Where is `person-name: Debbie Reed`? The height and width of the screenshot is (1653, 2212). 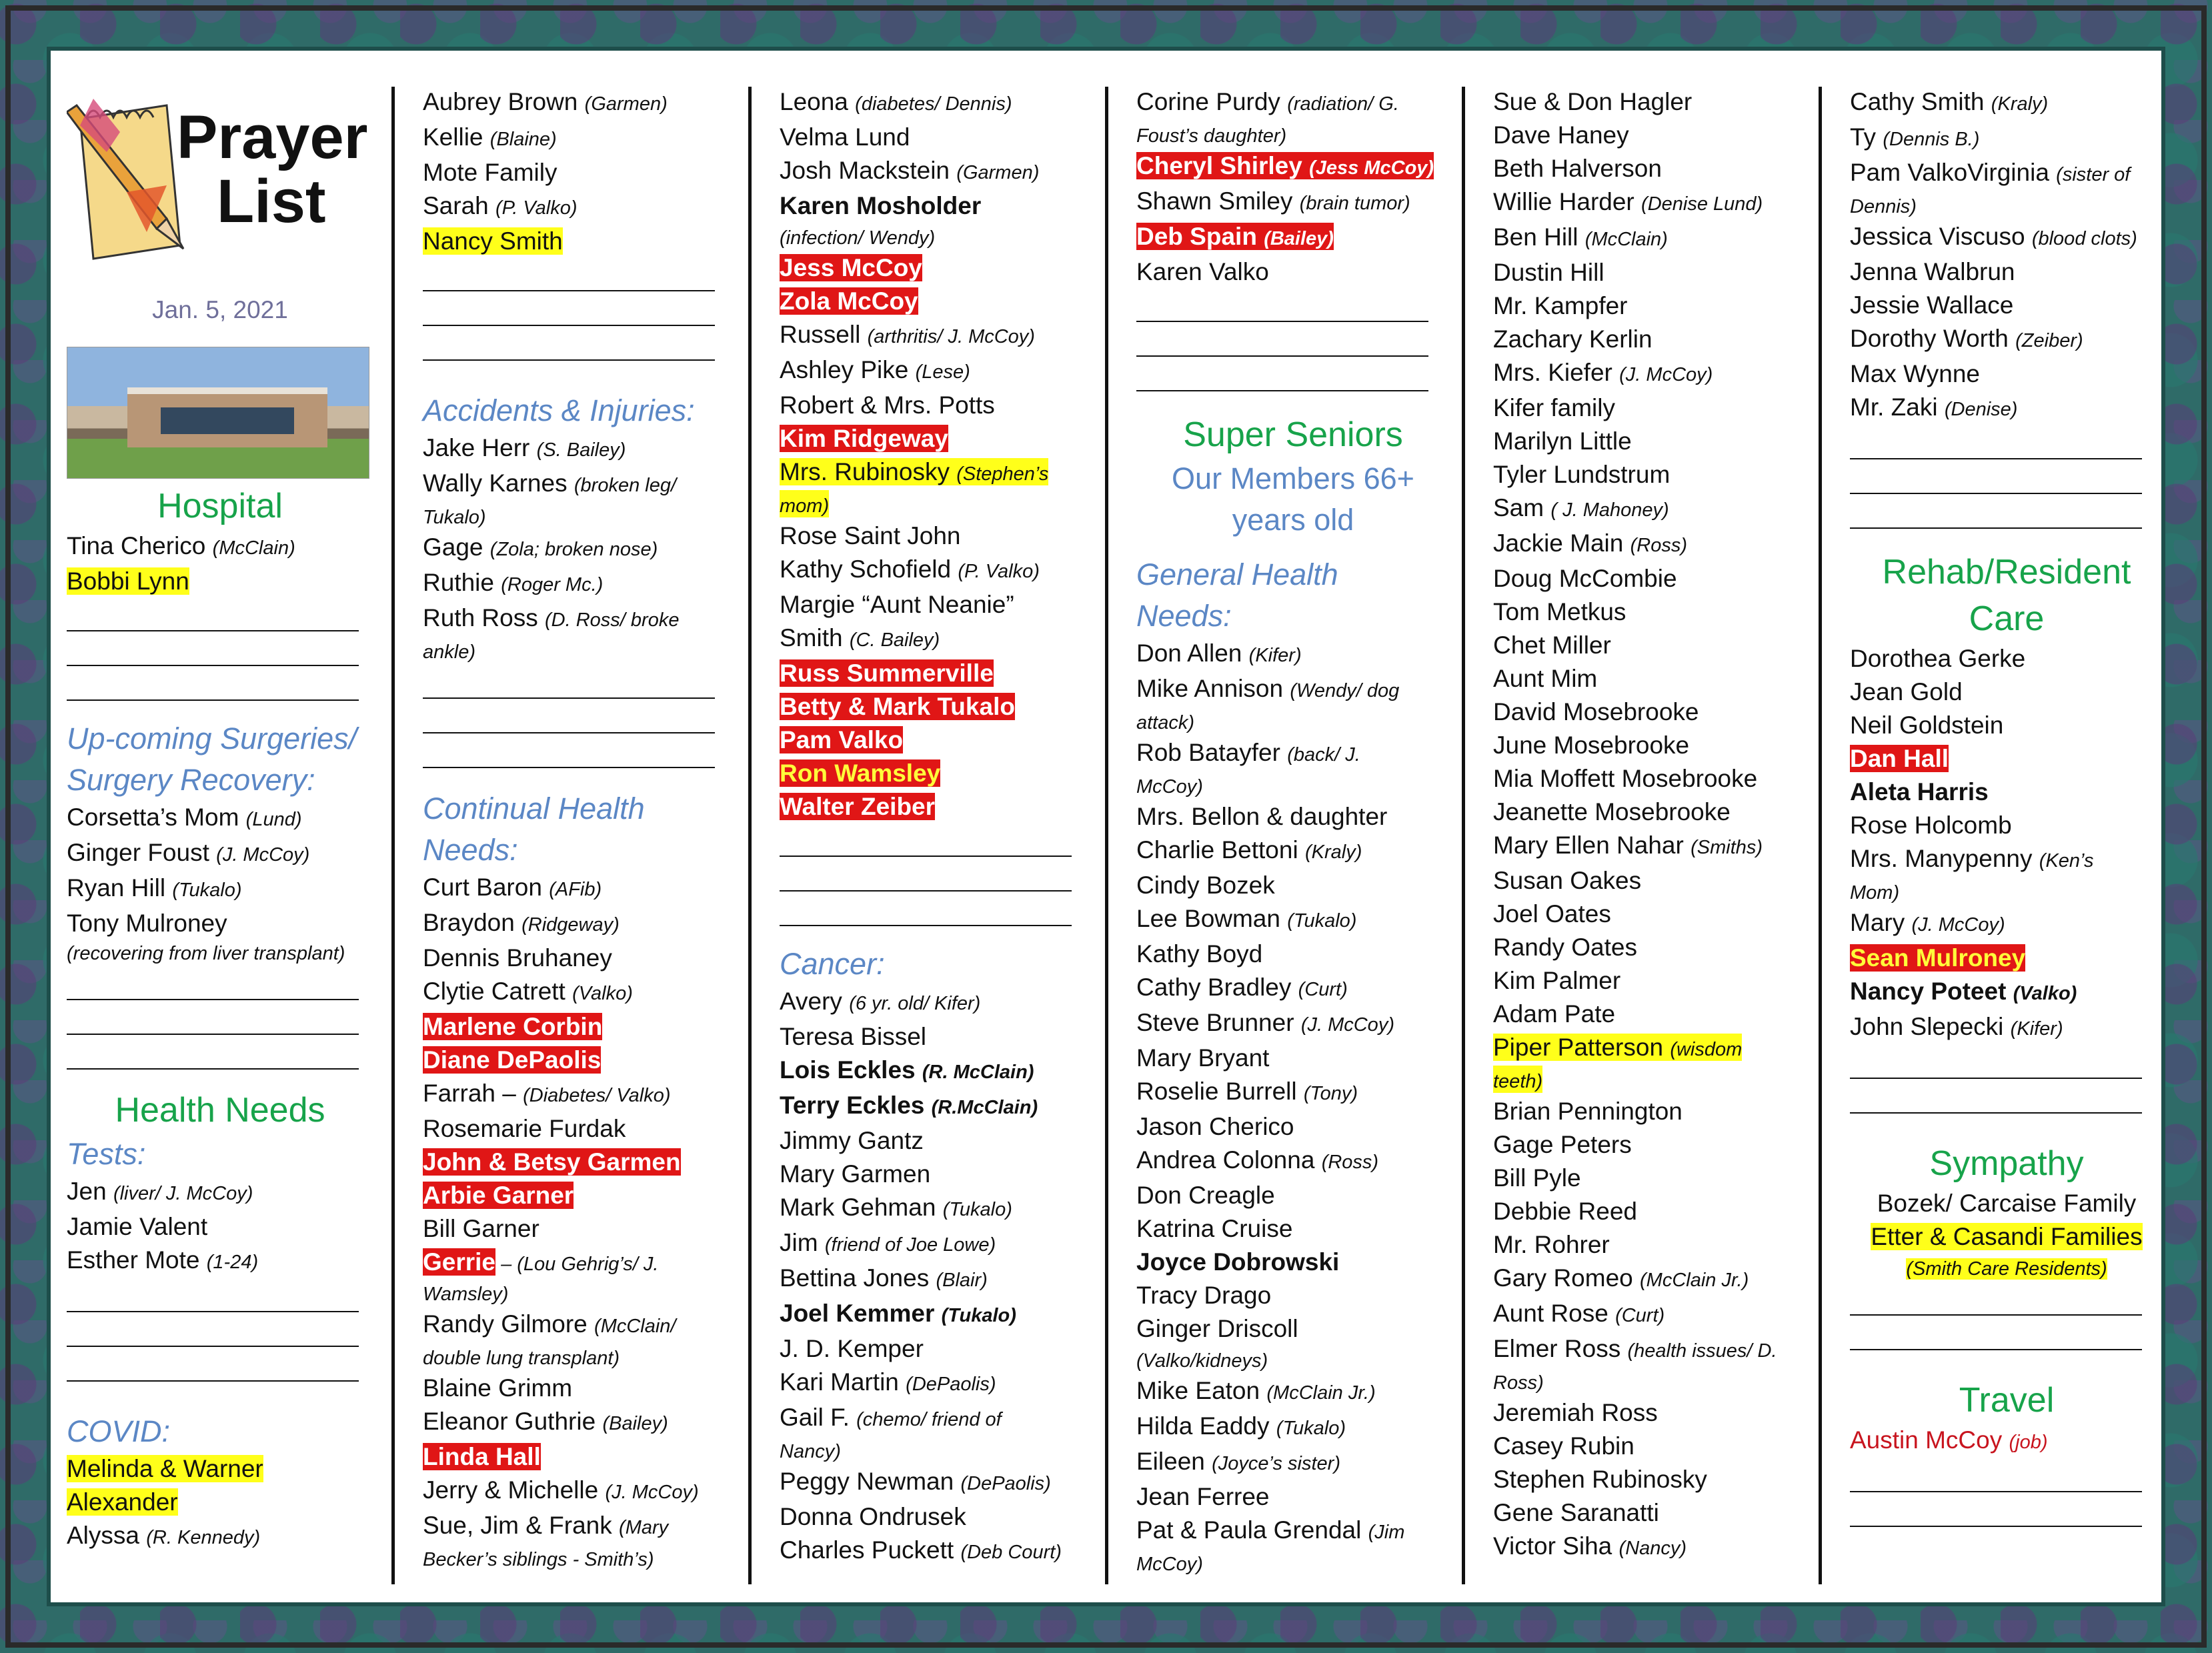
person-name: Debbie Reed is located at coordinates (1565, 1211).